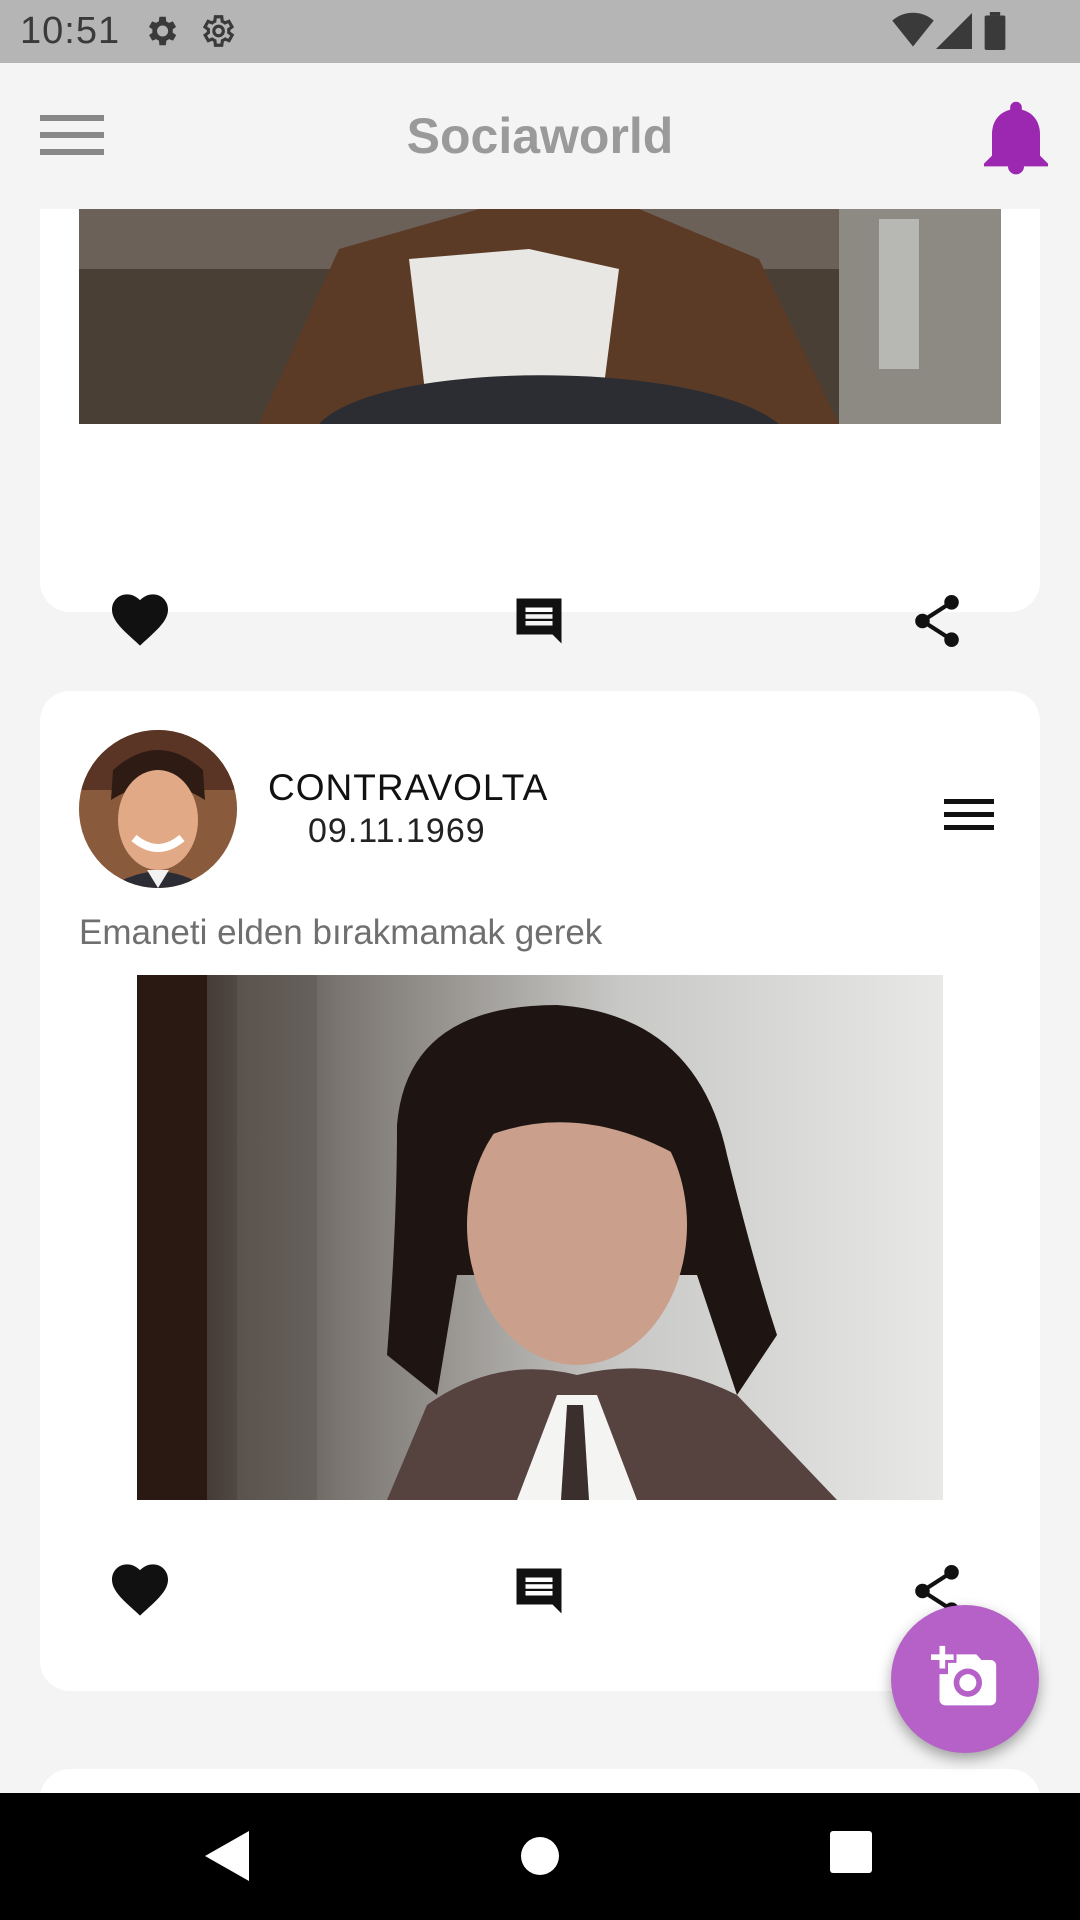  I want to click on system-nav-bar, so click(540, 1856).